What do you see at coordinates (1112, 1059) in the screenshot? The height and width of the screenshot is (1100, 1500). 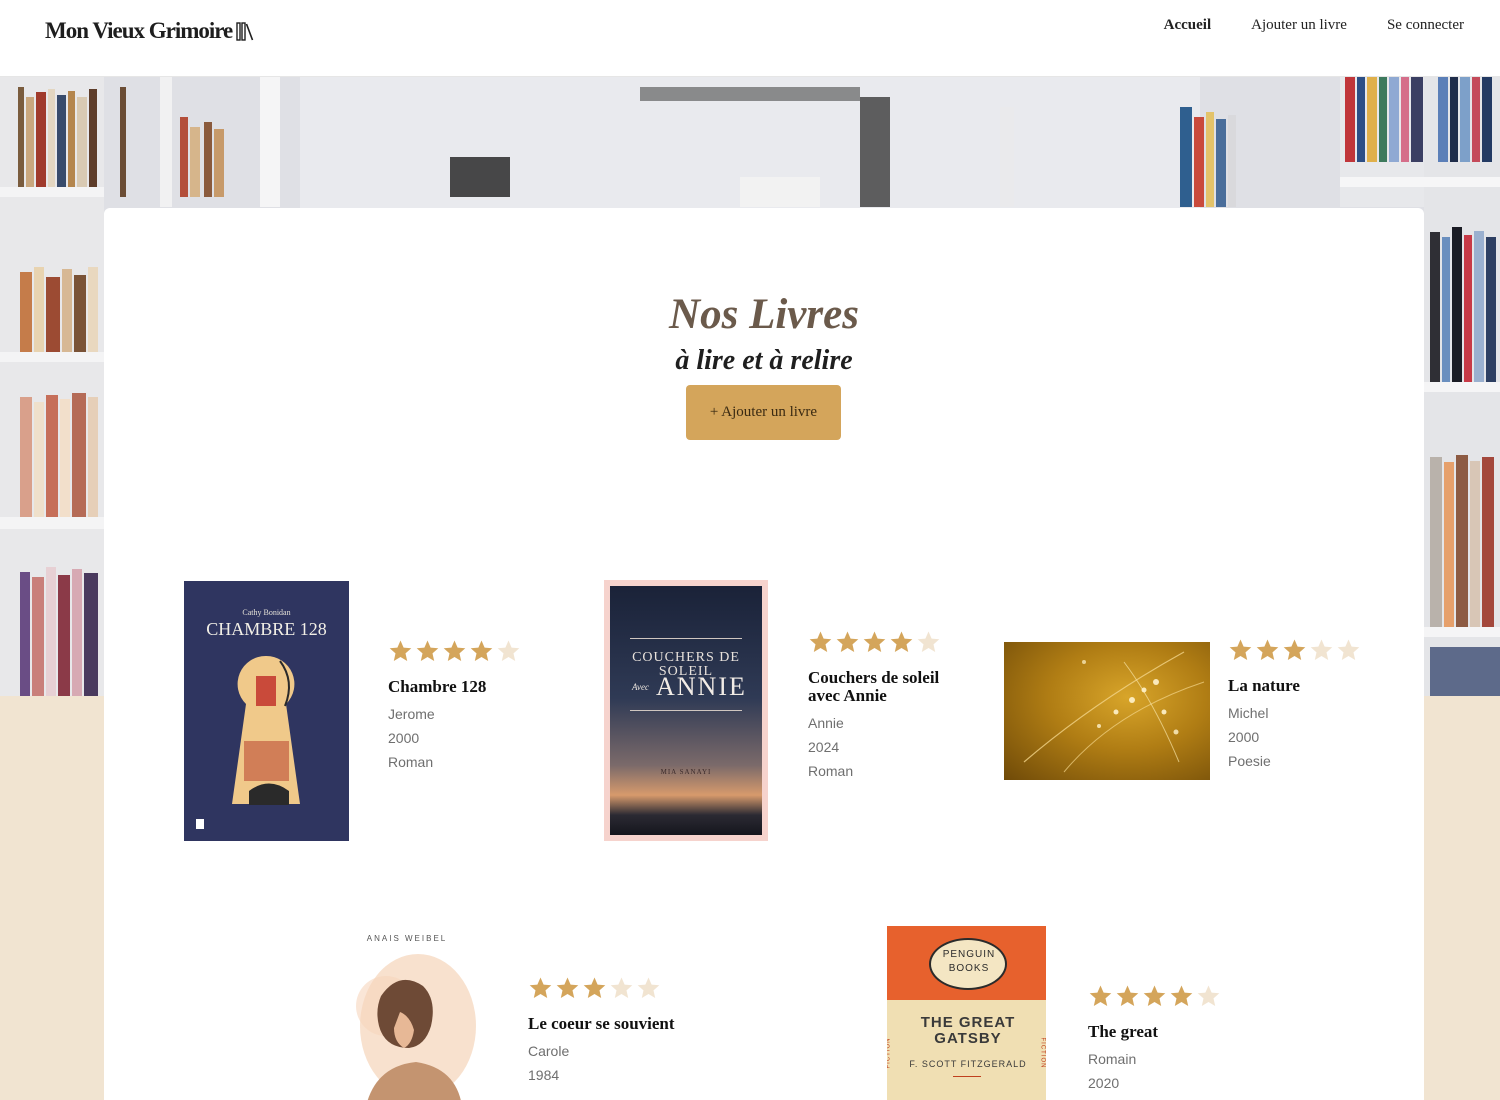 I see `book-author: Romain` at bounding box center [1112, 1059].